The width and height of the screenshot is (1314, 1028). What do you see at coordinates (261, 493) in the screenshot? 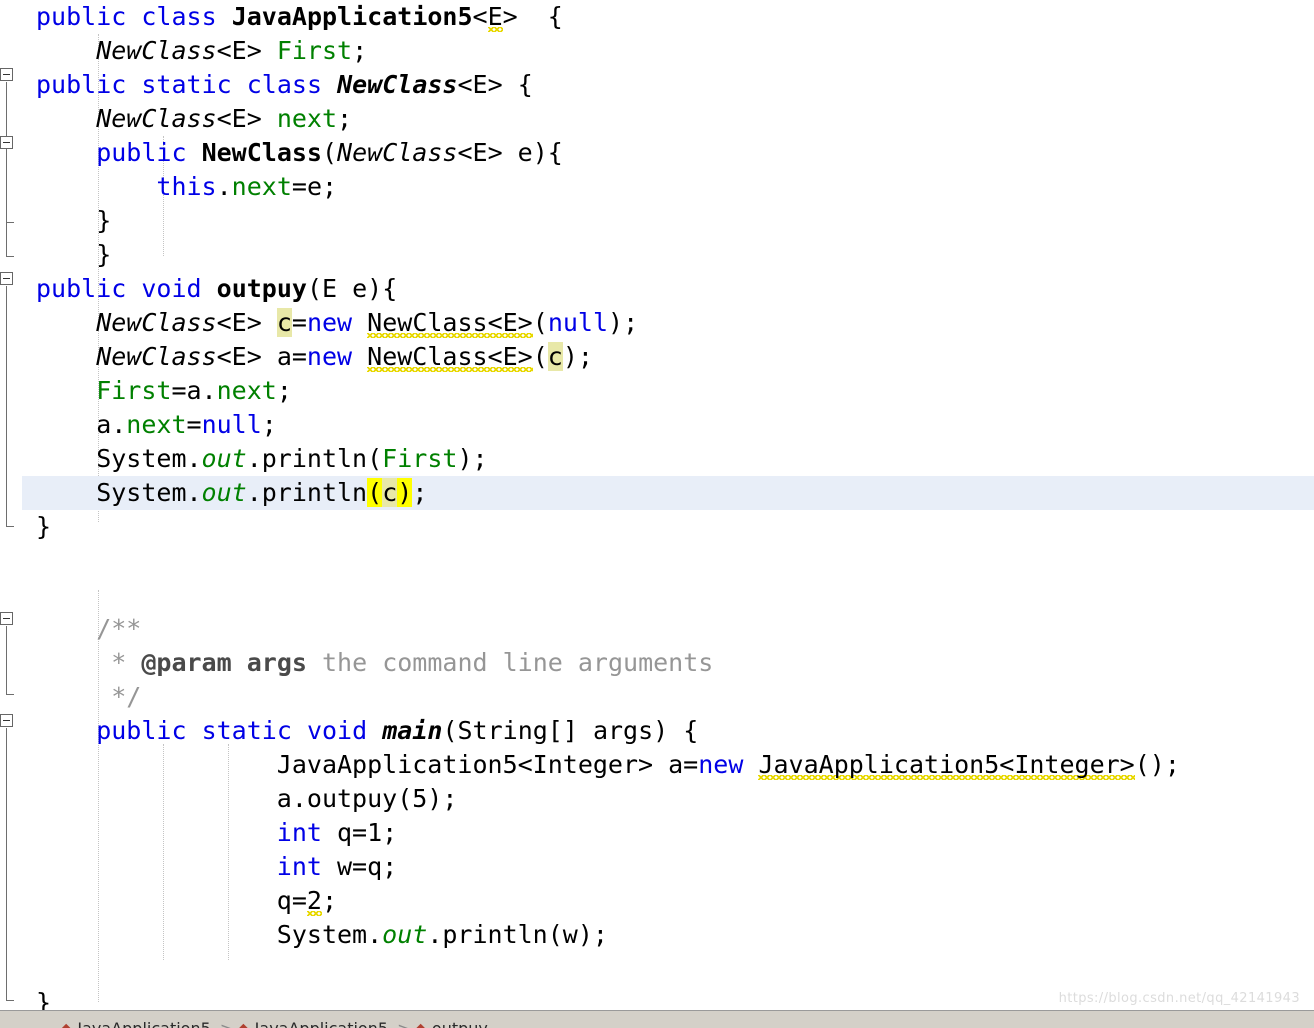
I see `code-line: System.out.println(c);` at bounding box center [261, 493].